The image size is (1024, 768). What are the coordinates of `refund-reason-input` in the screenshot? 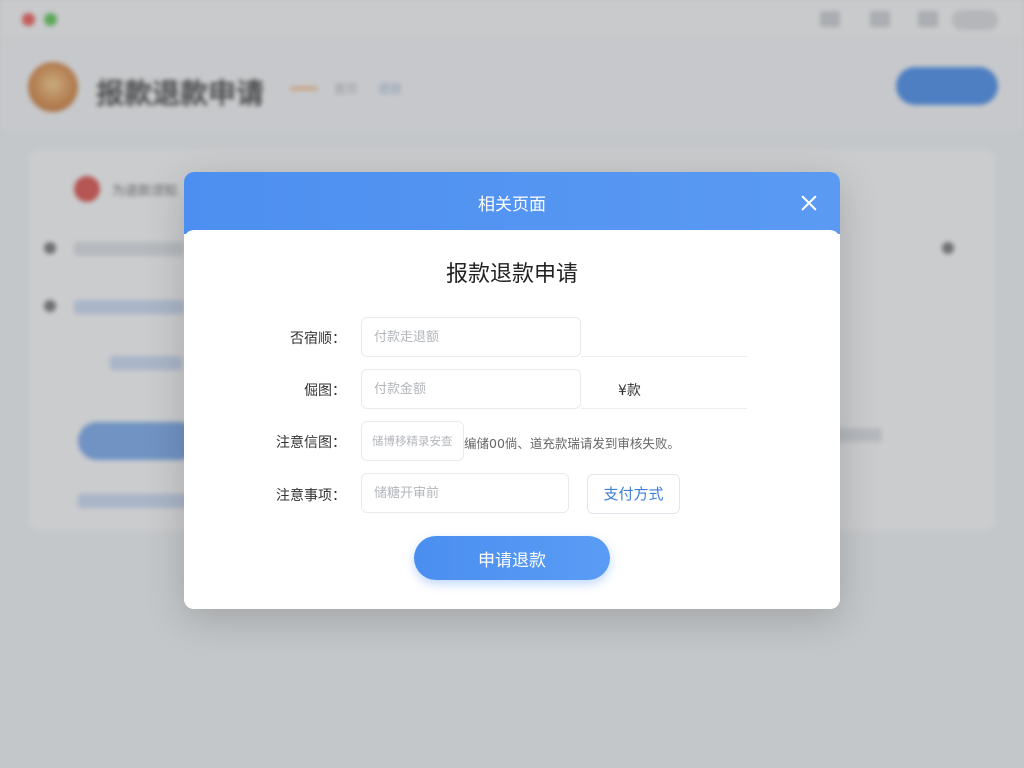 It's located at (471, 337).